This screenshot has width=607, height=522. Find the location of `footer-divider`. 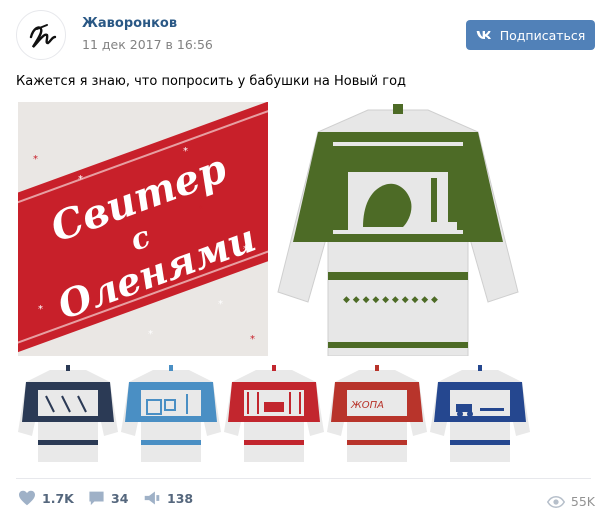

footer-divider is located at coordinates (303, 478).